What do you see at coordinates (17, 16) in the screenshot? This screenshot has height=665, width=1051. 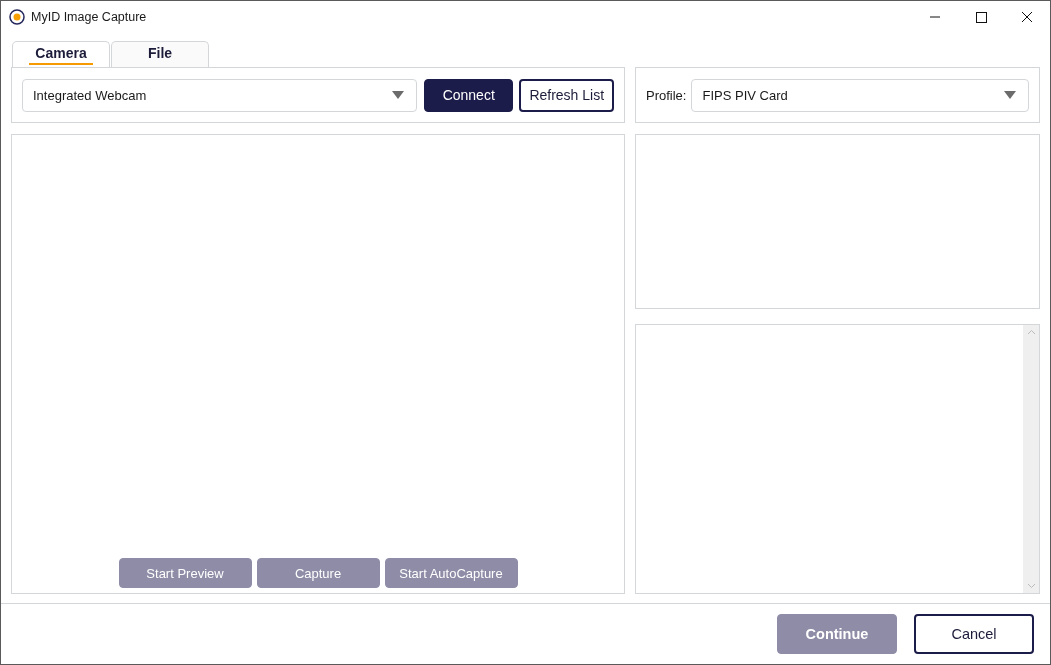 I see `app-logo-icon` at bounding box center [17, 16].